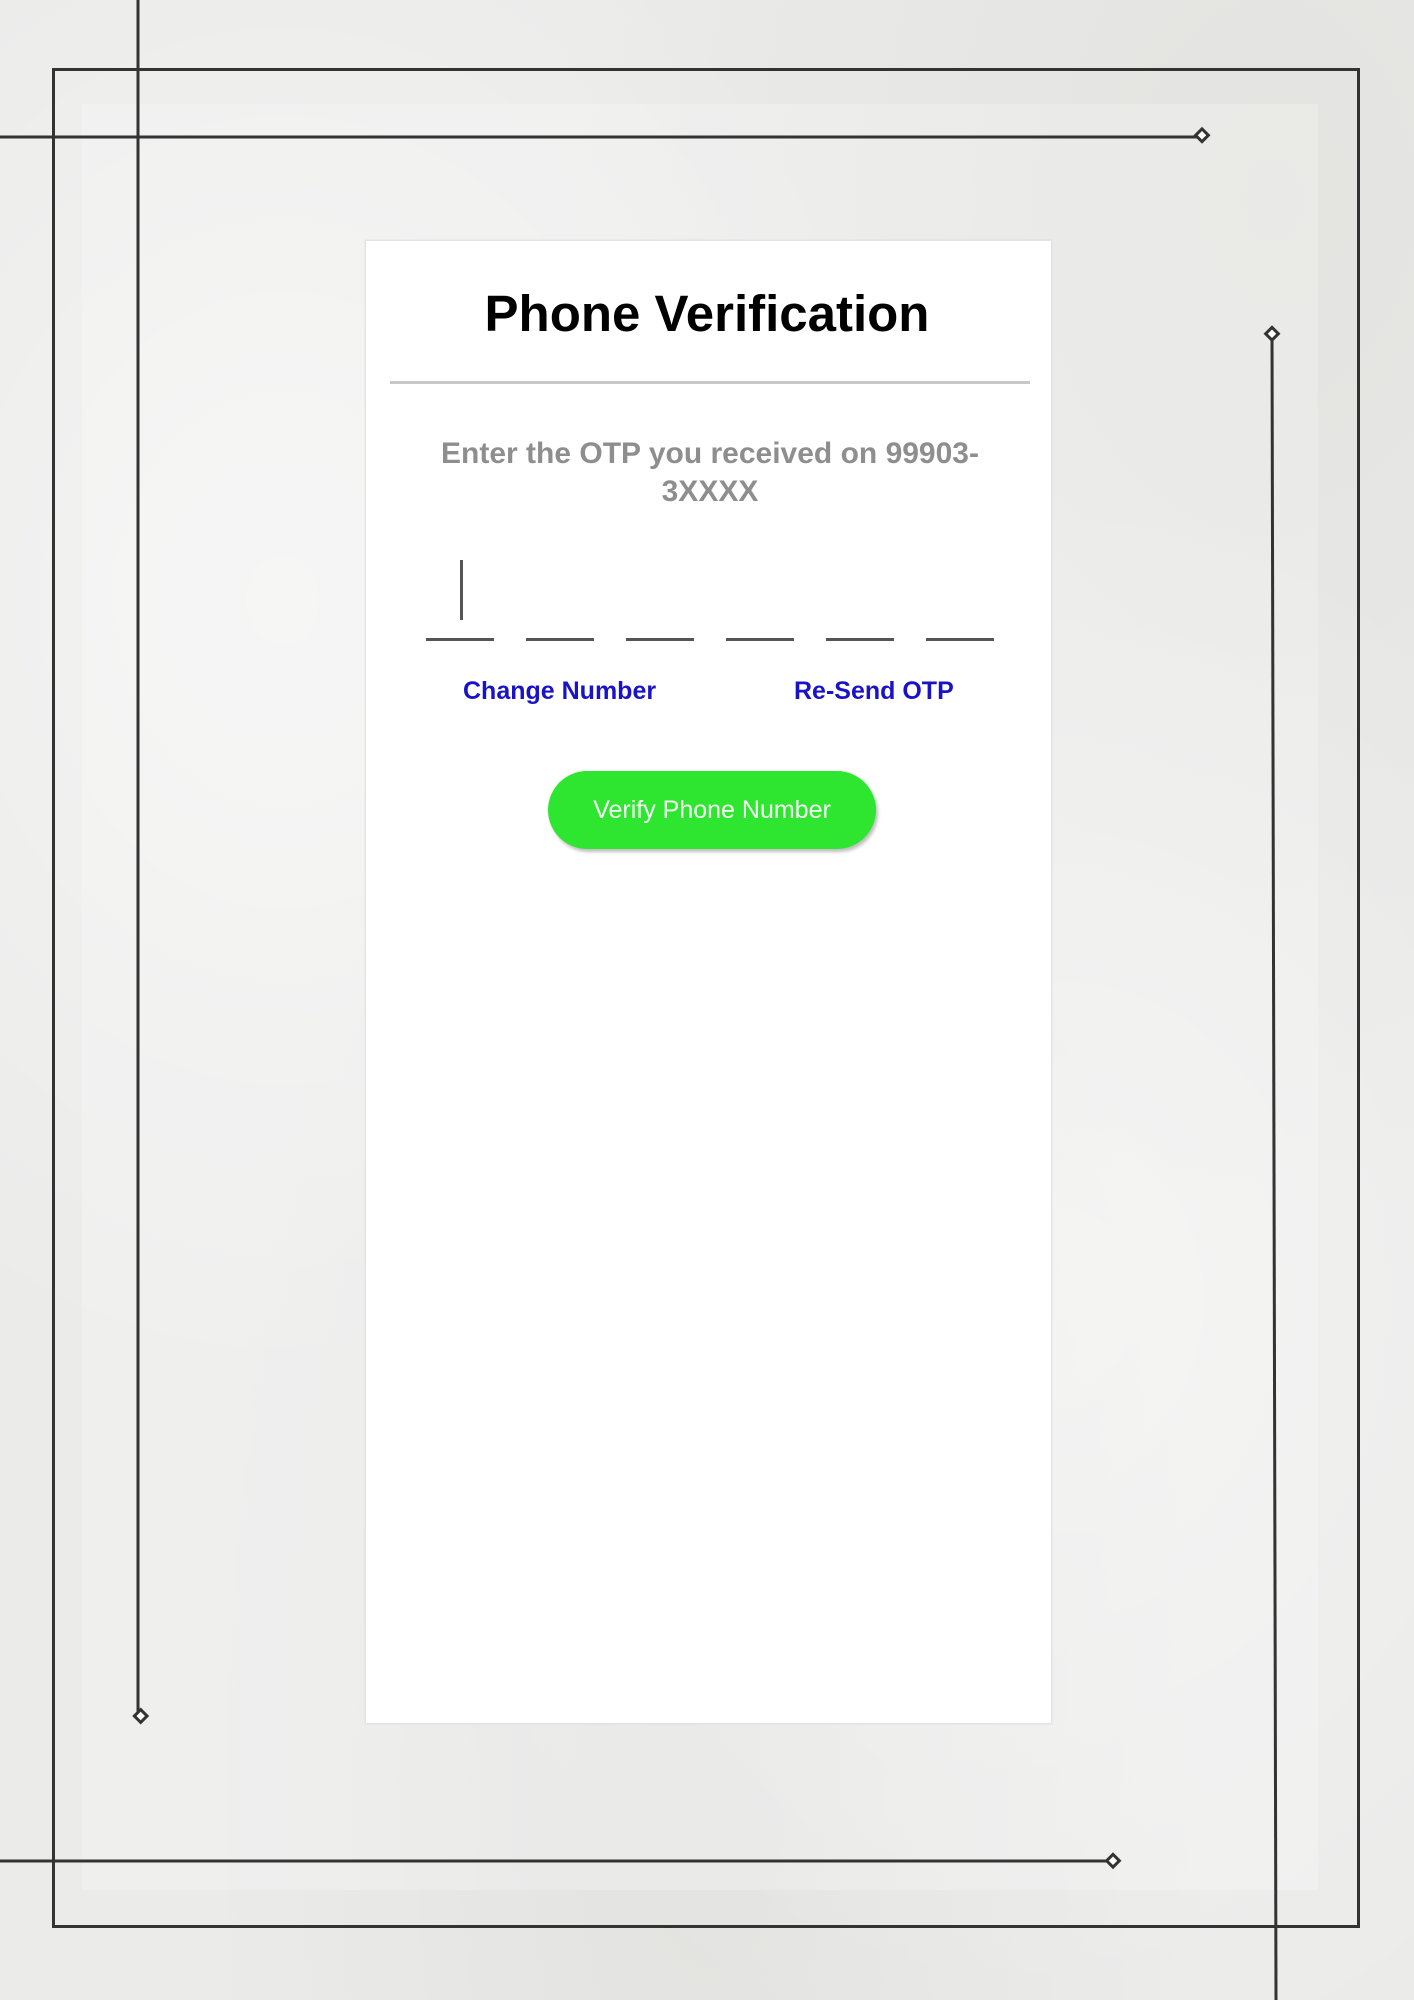  What do you see at coordinates (559, 691) in the screenshot?
I see `change-number-link: Change Number` at bounding box center [559, 691].